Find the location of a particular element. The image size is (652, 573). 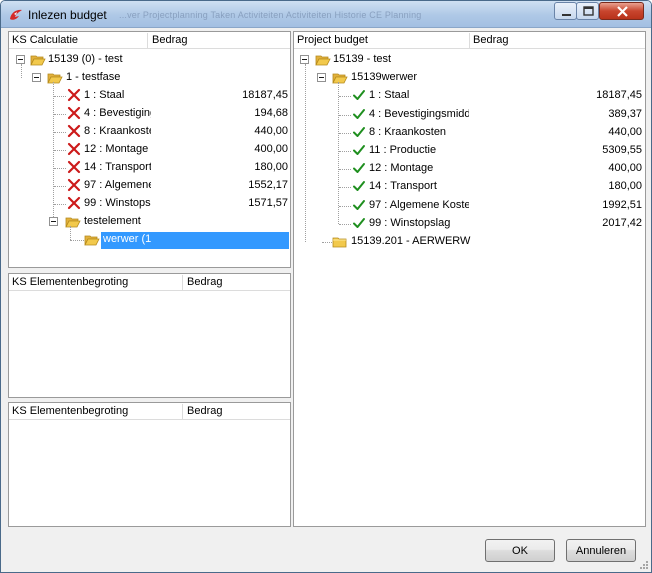

tree-node-selected: werwer (1 is located at coordinates (186, 240).